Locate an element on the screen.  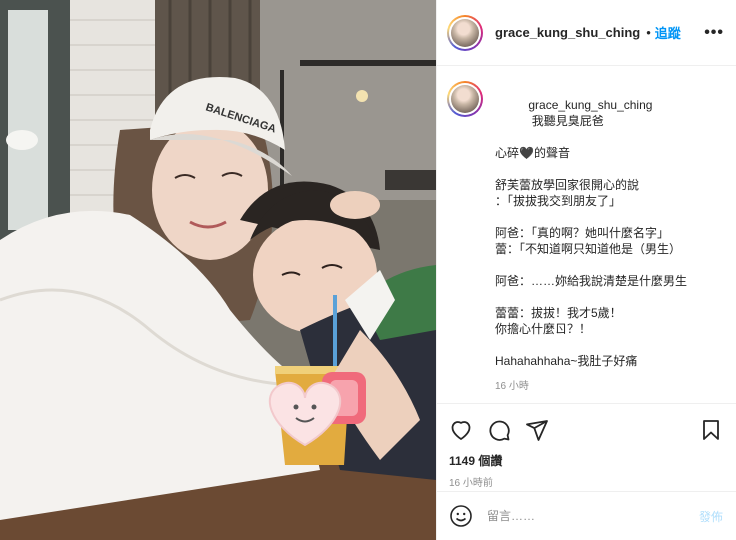
post-comment-button: 發佈 is located at coordinates (711, 516).